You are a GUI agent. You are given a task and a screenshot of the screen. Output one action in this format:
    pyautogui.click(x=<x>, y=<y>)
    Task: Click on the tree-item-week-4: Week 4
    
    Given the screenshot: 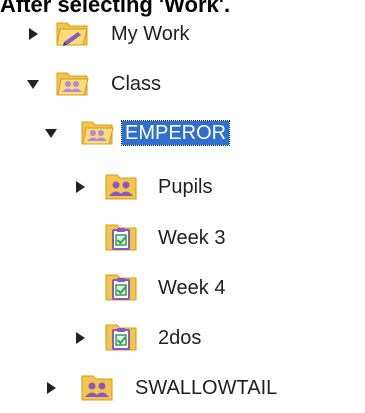 What is the action you would take?
    pyautogui.click(x=182, y=288)
    